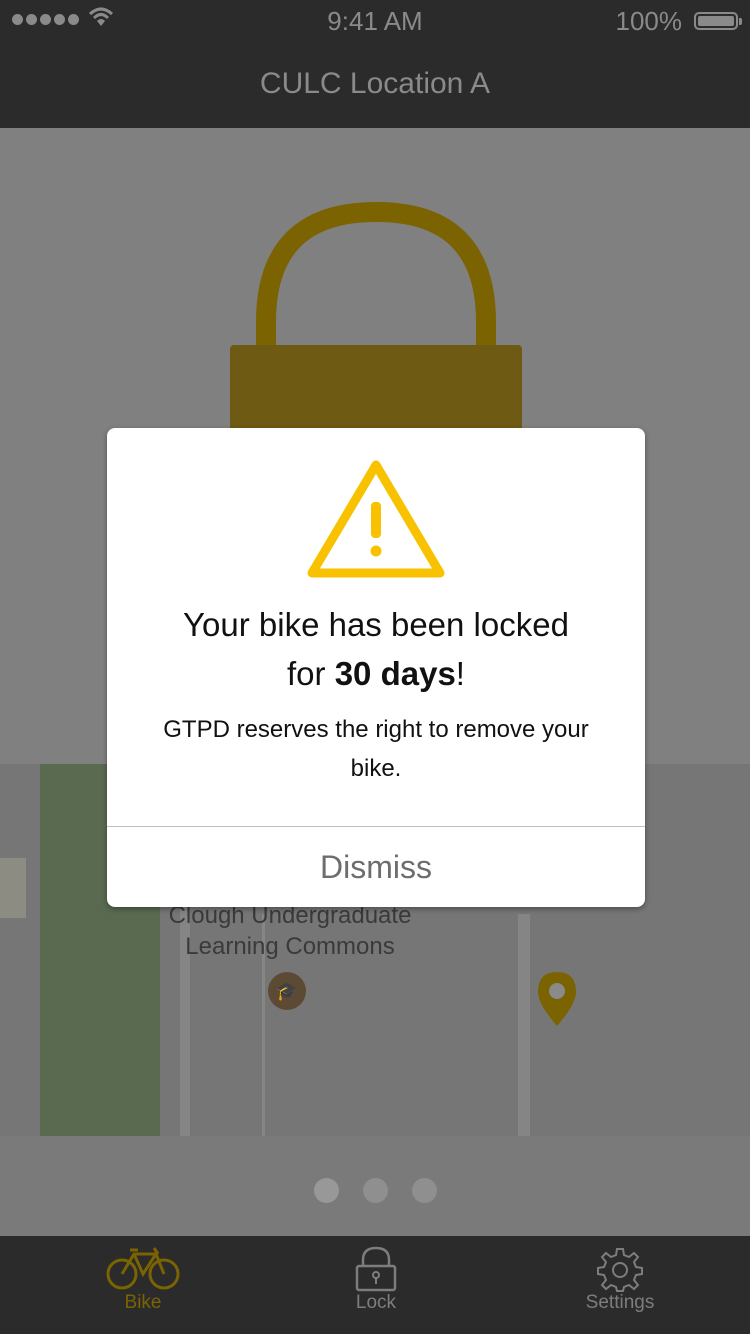  I want to click on dialog-title: Your bike has been locked for 30 days!, so click(376, 649).